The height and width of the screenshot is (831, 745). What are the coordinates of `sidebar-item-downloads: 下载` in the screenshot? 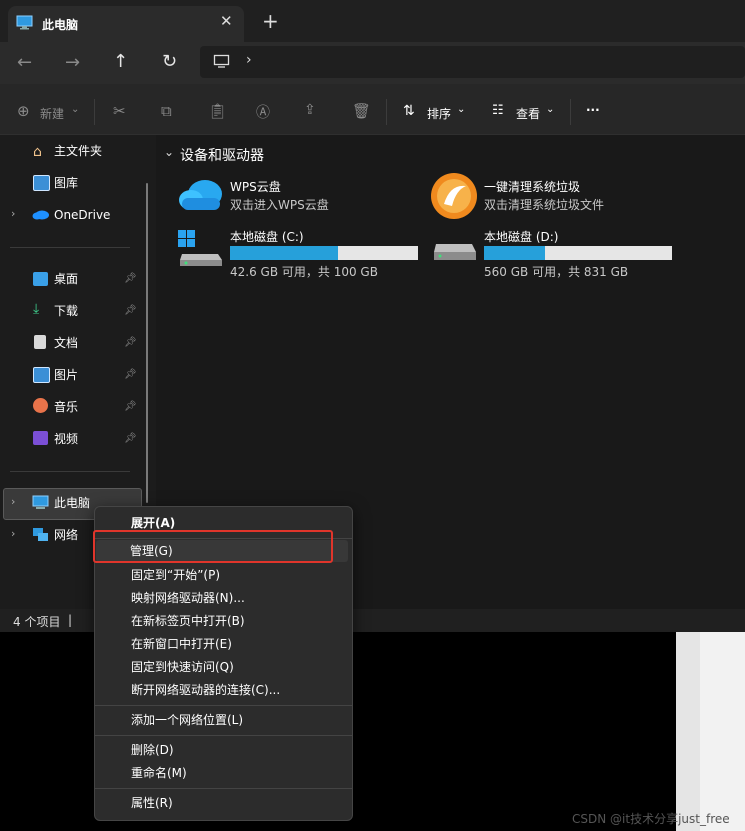 It's located at (66, 311).